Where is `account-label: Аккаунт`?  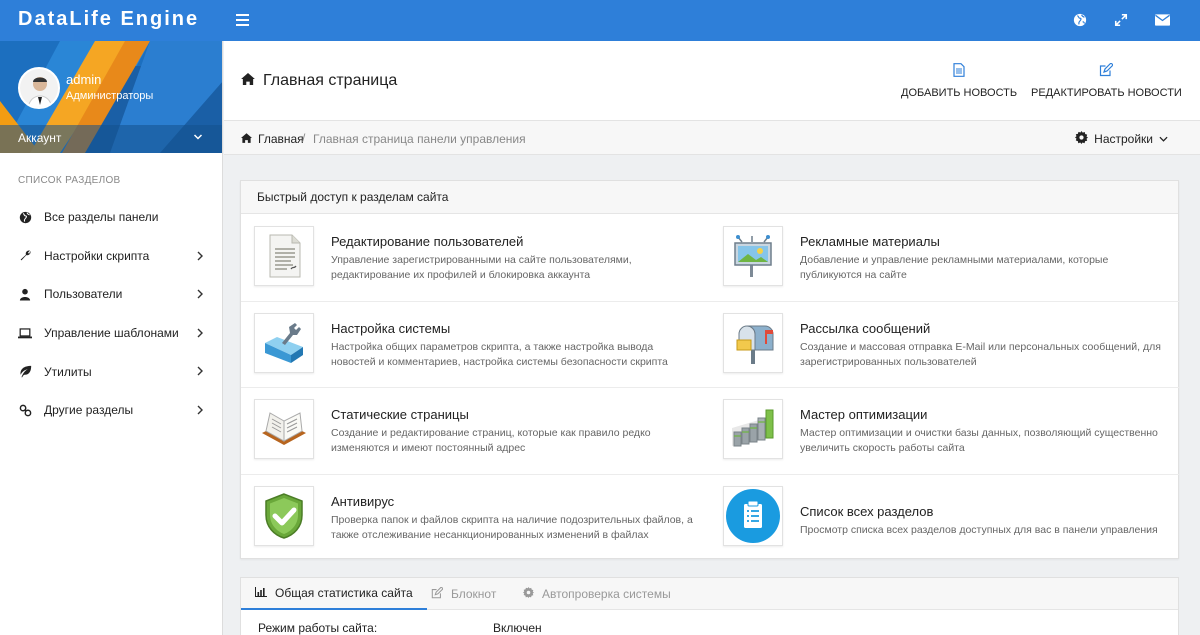 account-label: Аккаунт is located at coordinates (40, 138).